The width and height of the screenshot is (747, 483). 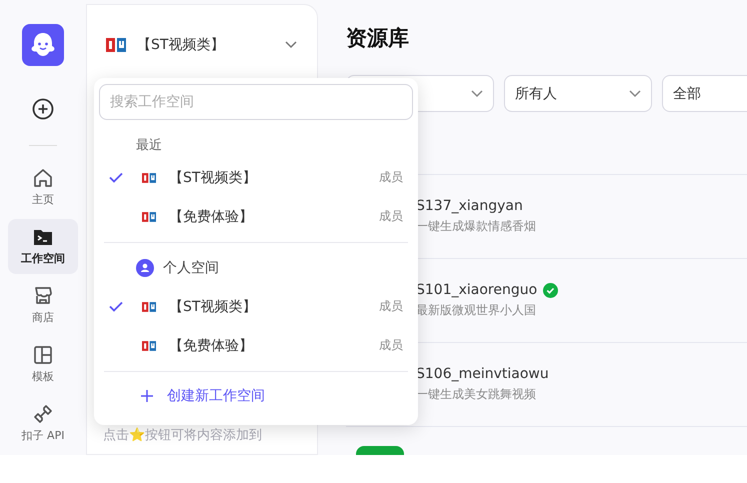 I want to click on resource-description: 最新版微观世界小人国, so click(x=476, y=310).